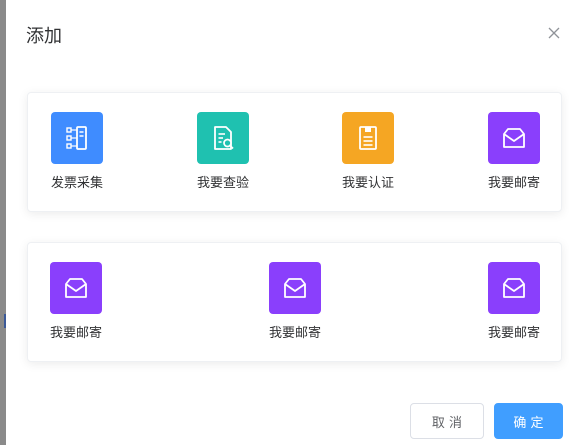 This screenshot has width=569, height=445. I want to click on certify-tile, so click(368, 138).